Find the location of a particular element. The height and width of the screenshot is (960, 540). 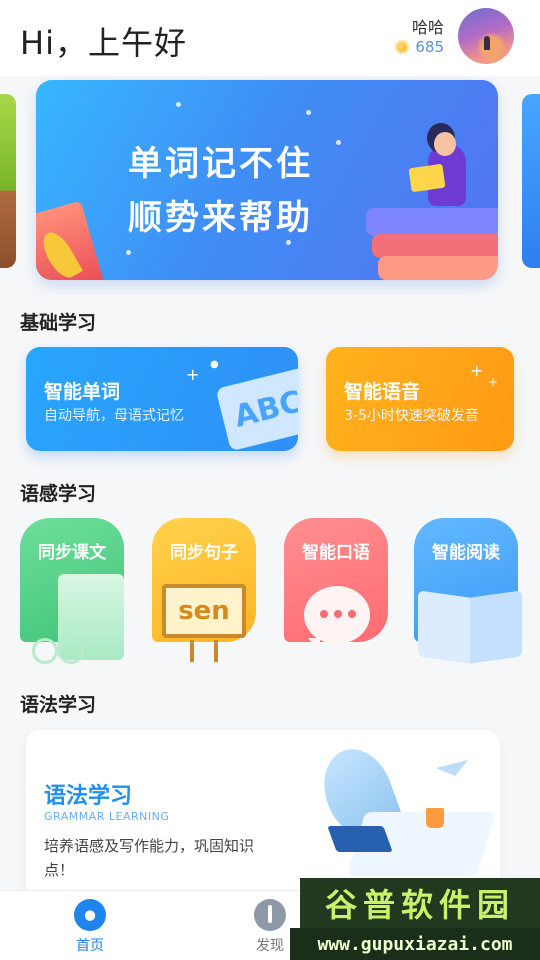

smart-words-title: 智能单词 is located at coordinates (82, 392).